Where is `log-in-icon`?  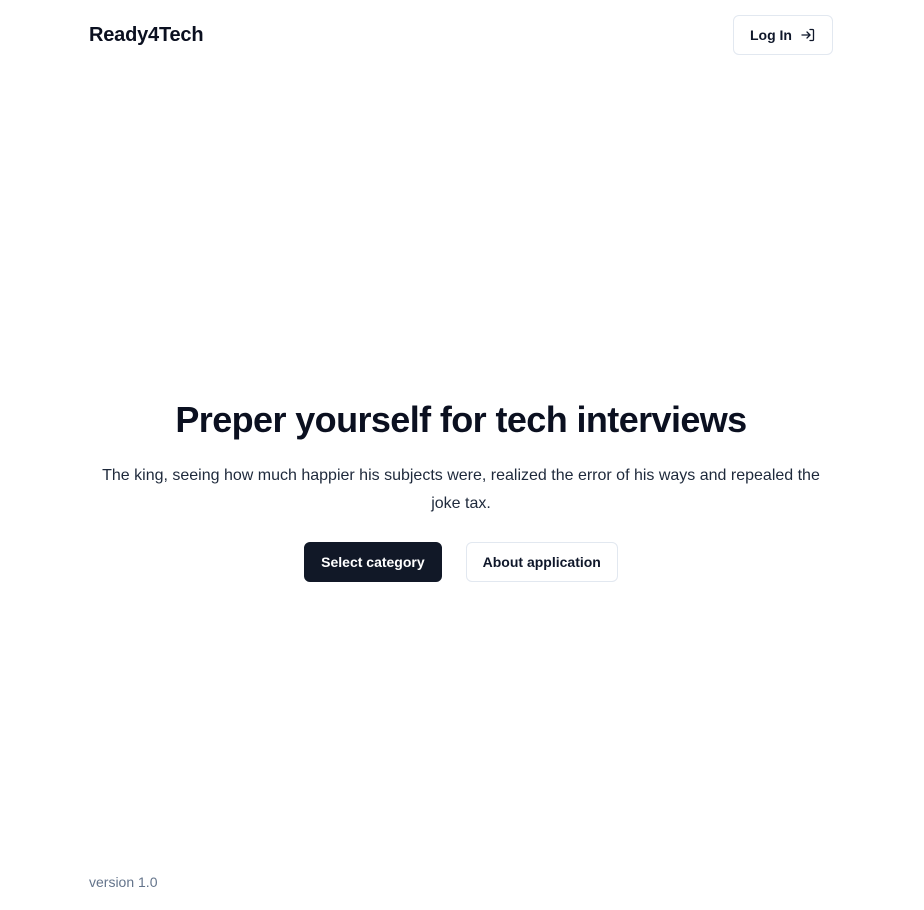 log-in-icon is located at coordinates (808, 35).